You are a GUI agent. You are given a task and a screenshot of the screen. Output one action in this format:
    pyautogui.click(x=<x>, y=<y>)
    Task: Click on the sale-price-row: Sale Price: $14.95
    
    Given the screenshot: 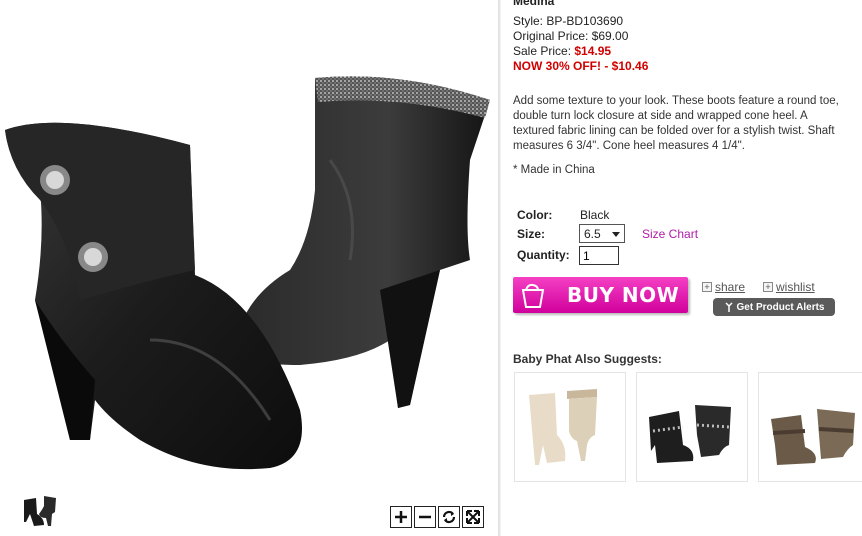 What is the action you would take?
    pyautogui.click(x=562, y=51)
    